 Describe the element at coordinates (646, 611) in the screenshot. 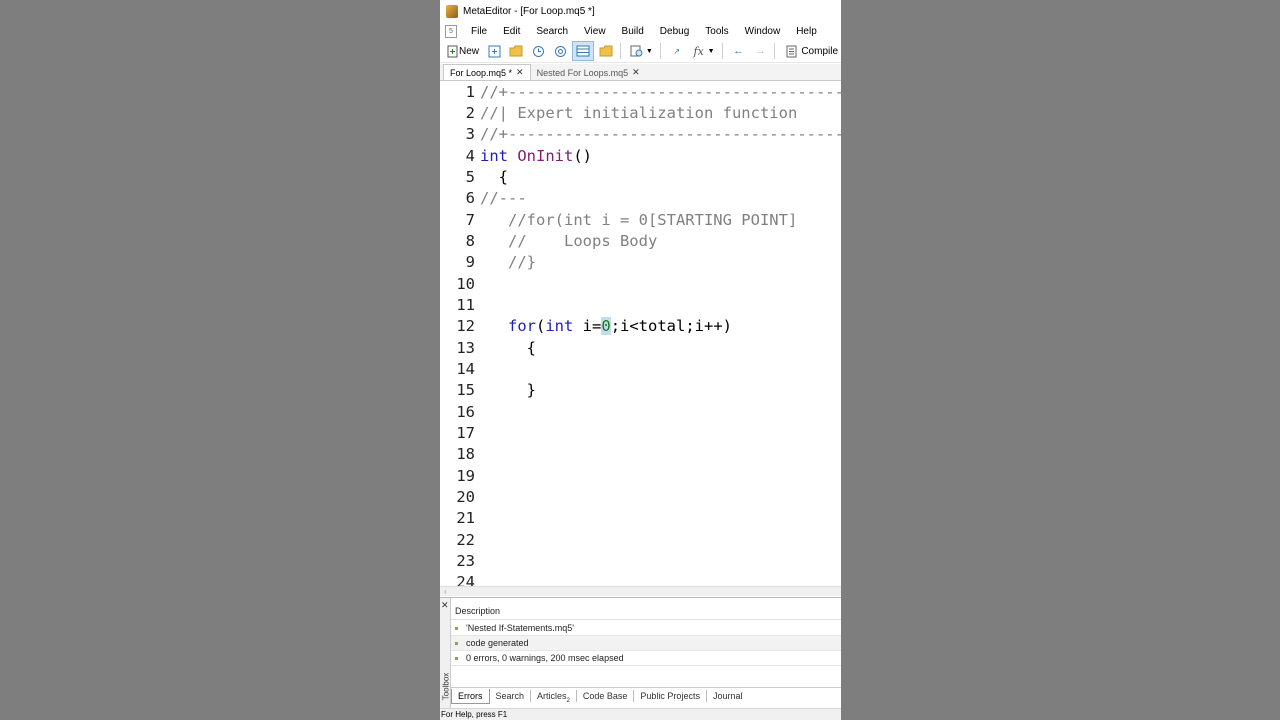

I see `description-column-header: Description` at that location.